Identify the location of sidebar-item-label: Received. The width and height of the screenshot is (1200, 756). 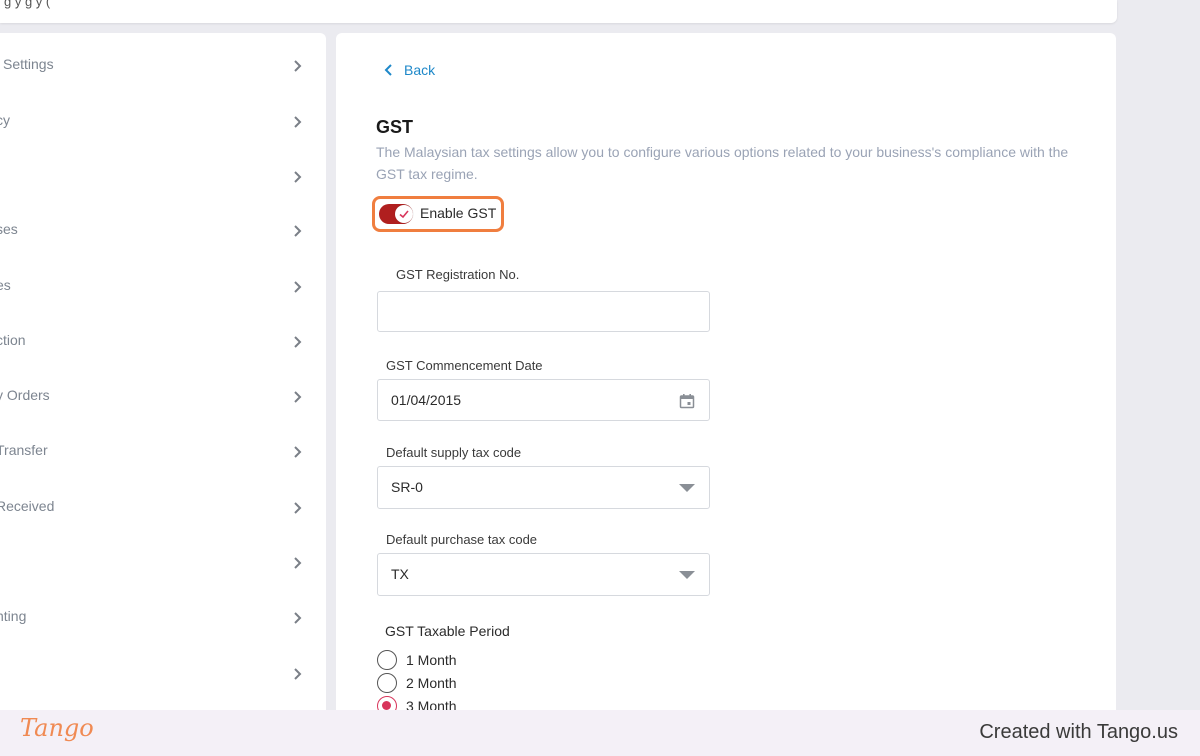
(27, 506).